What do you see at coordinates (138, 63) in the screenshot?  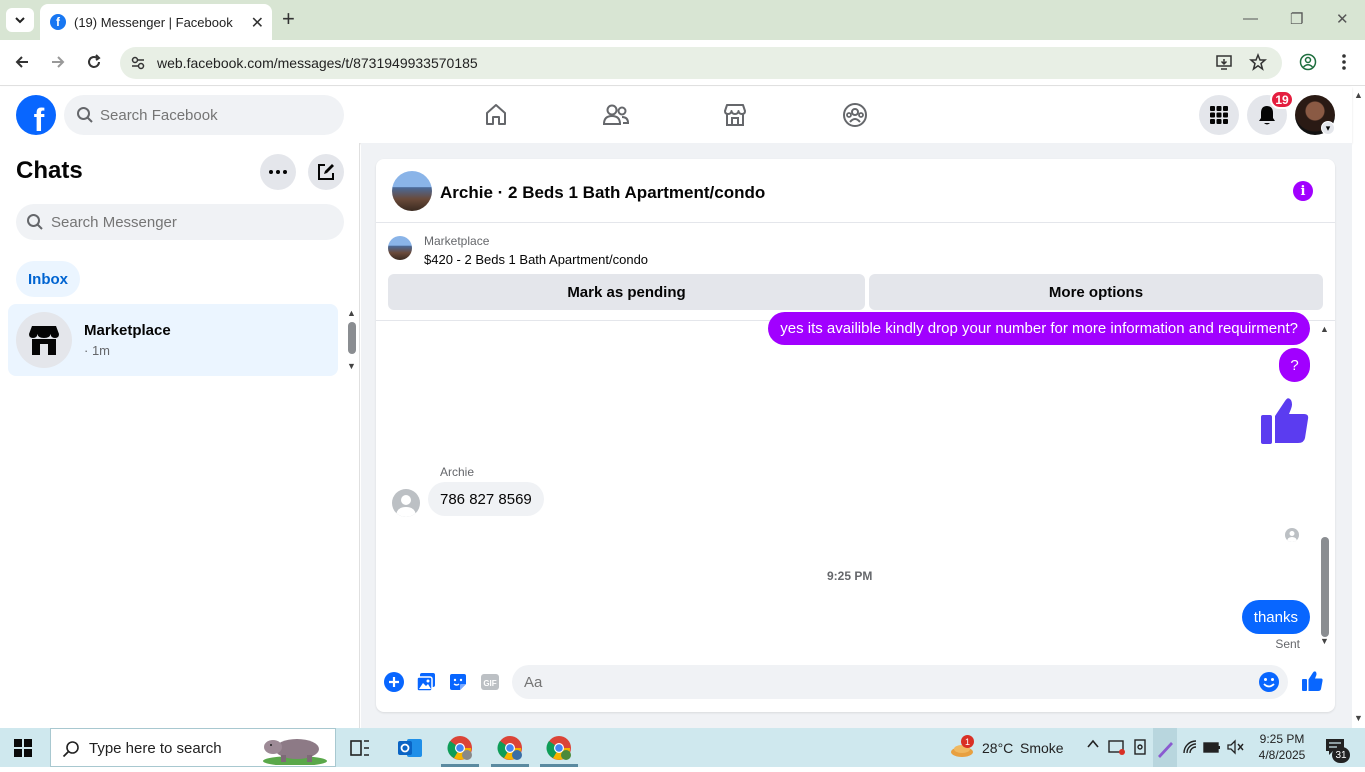 I see `site-settings-icon` at bounding box center [138, 63].